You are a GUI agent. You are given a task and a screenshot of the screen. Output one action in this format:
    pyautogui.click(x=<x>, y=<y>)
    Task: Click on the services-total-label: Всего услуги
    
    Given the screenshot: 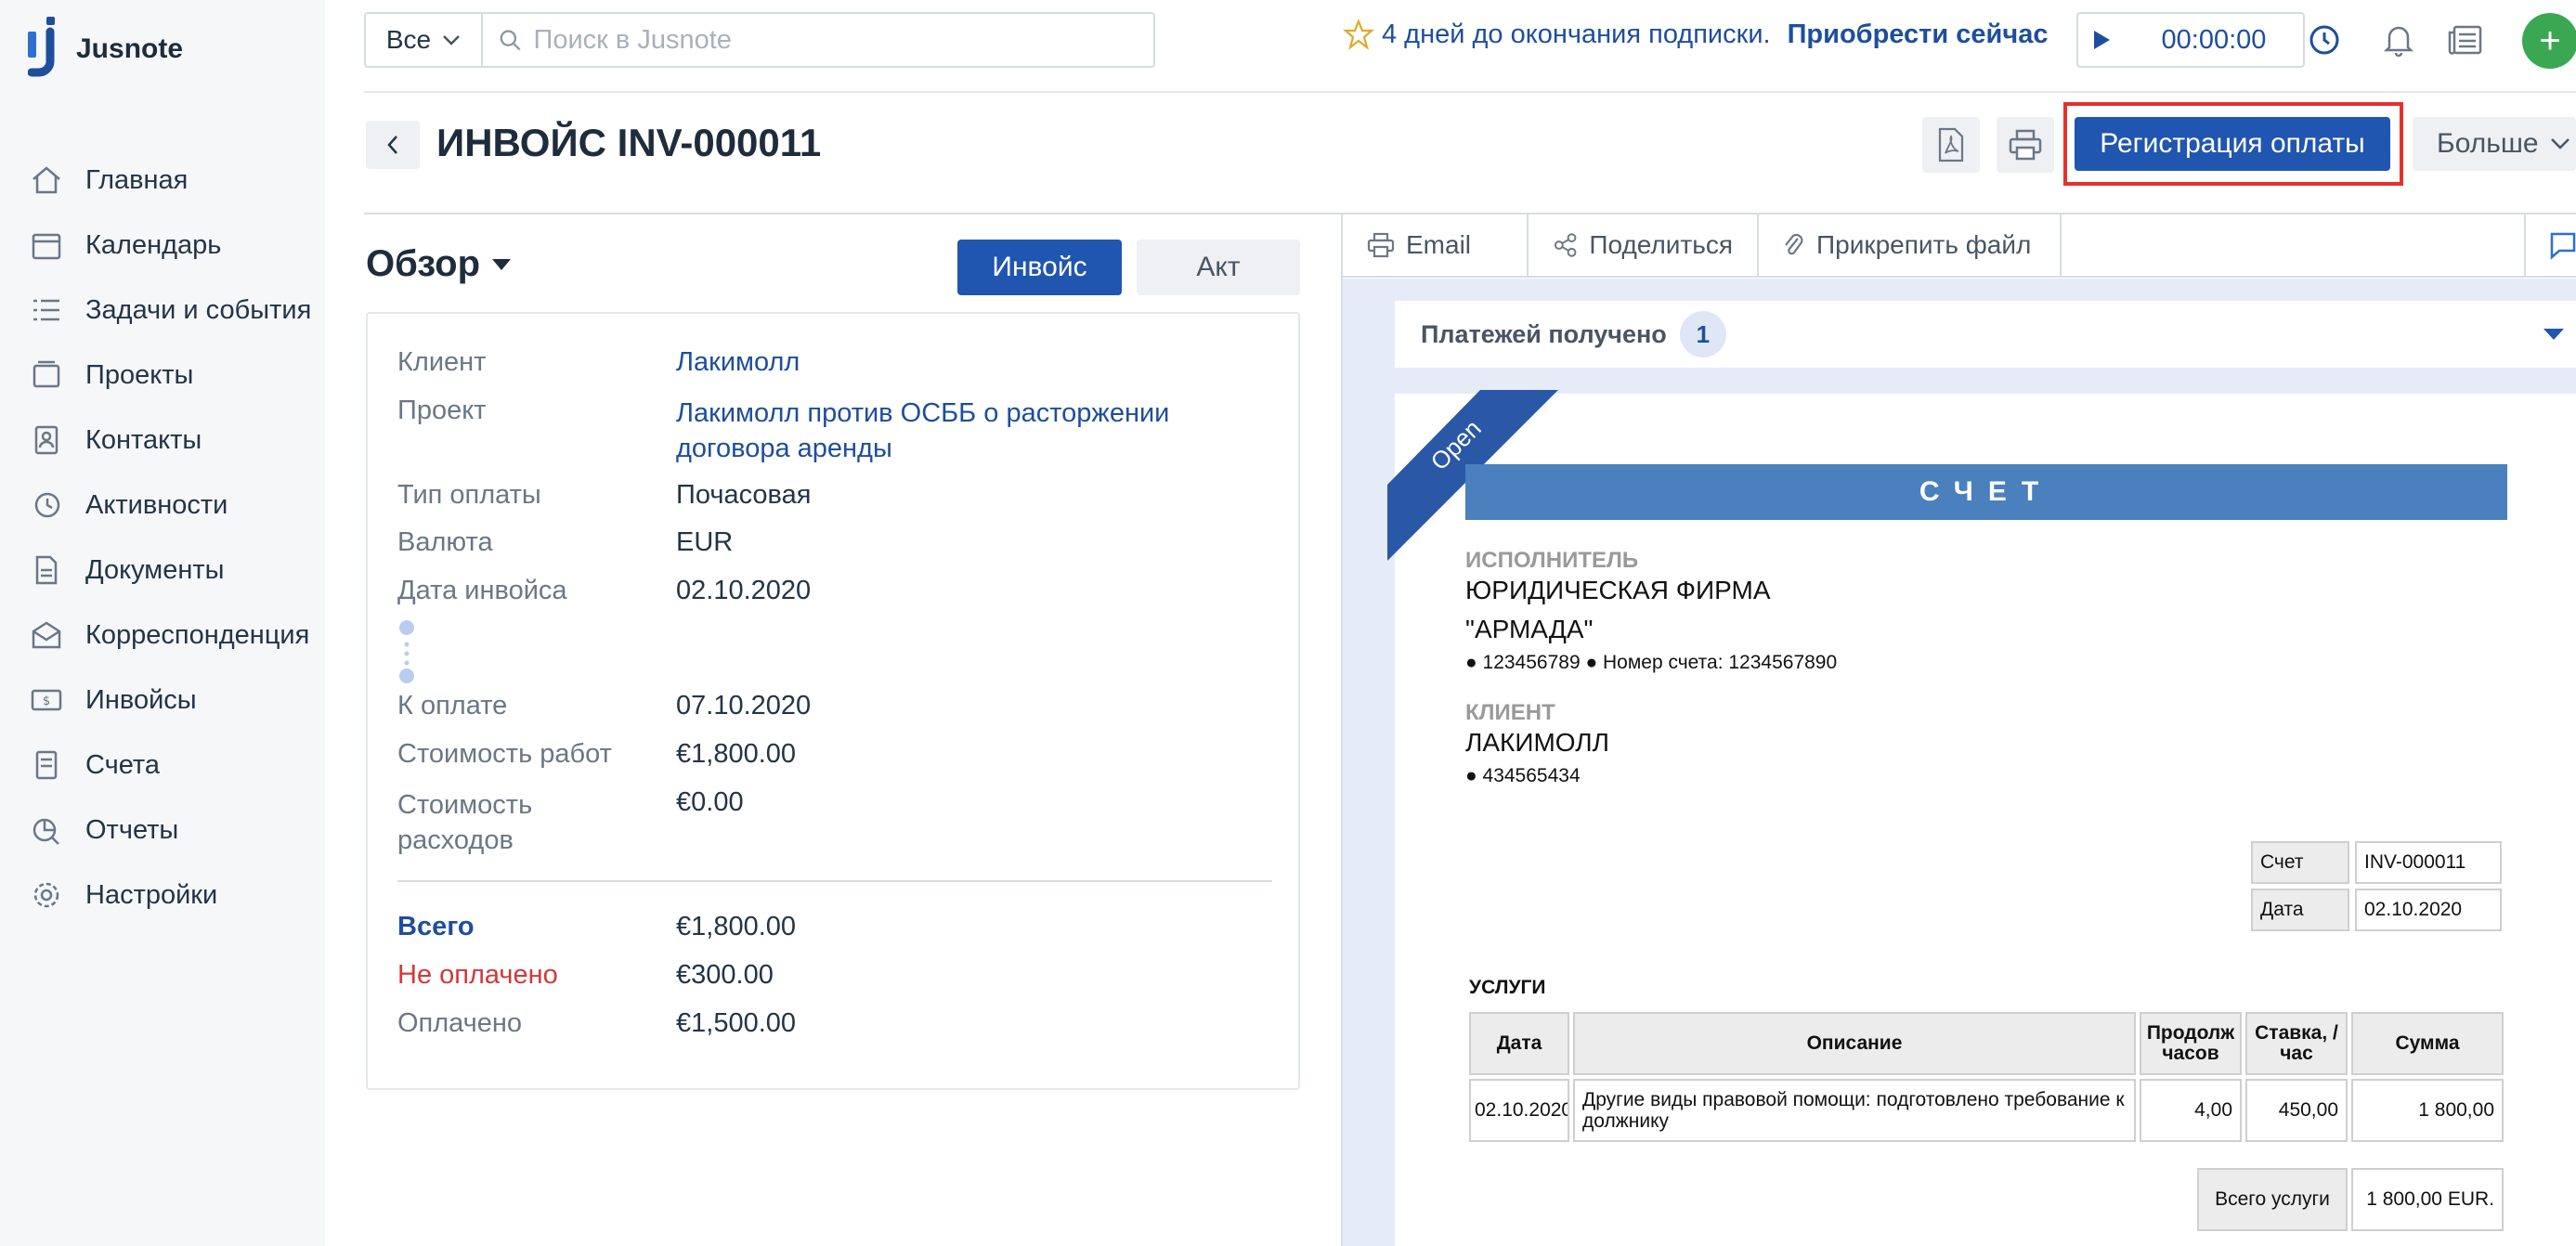 What is the action you would take?
    pyautogui.click(x=2273, y=1200)
    